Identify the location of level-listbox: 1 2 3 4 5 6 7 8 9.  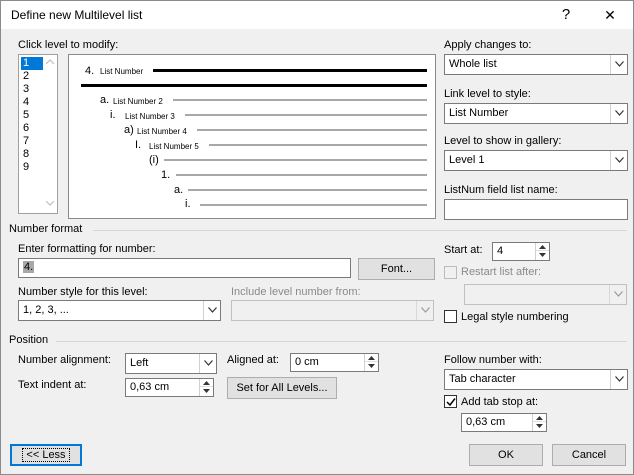
(38, 134).